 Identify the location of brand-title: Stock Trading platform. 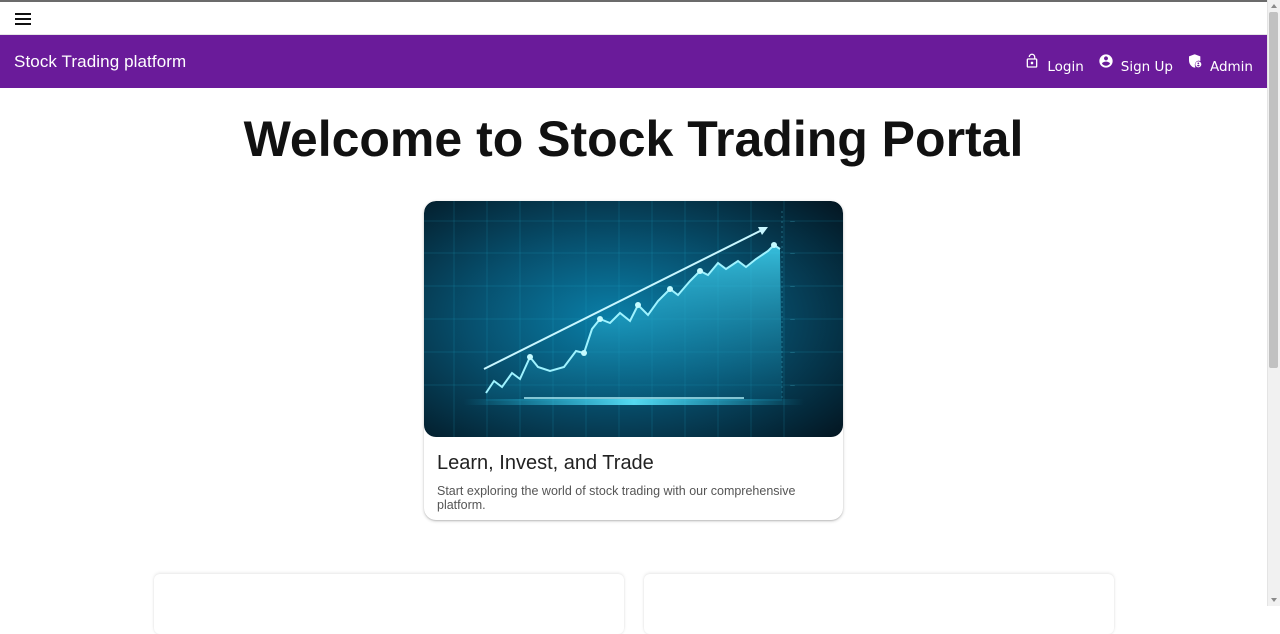
(100, 62).